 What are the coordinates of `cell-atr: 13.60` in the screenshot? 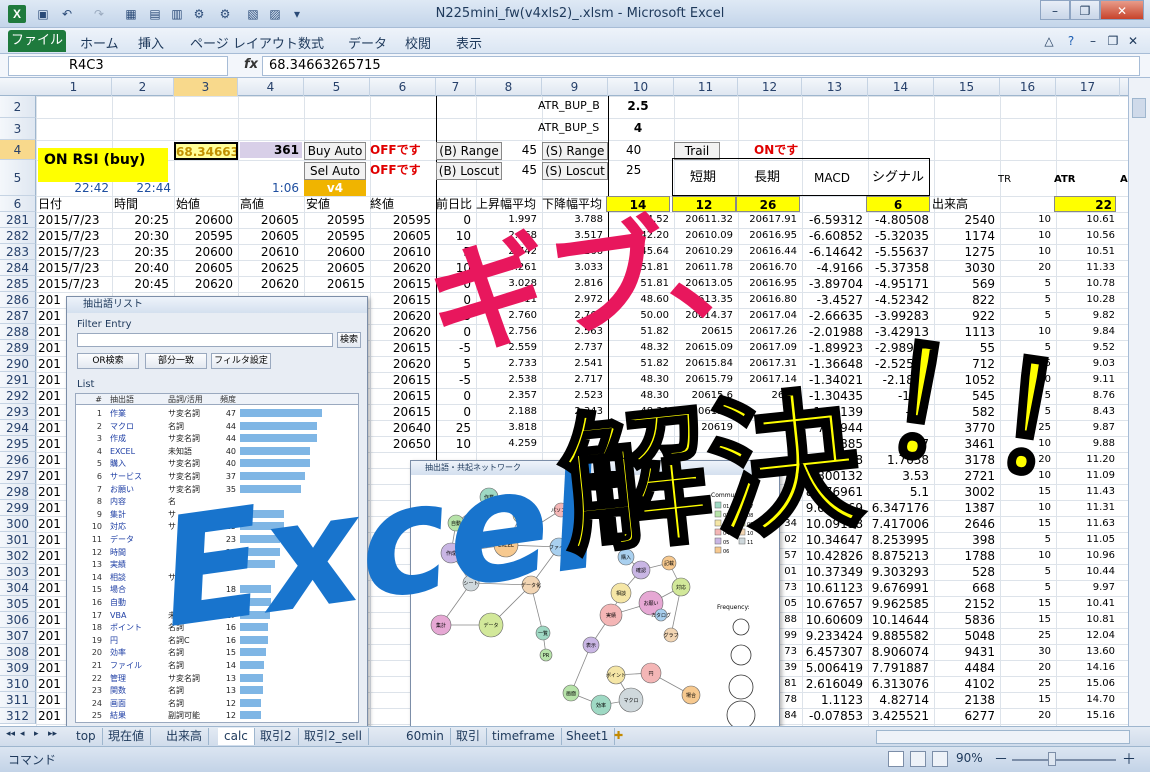 It's located at (1088, 652).